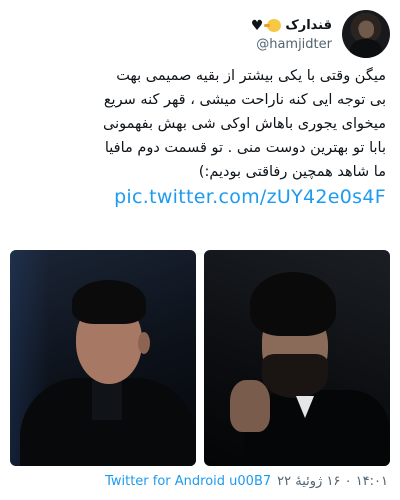 This screenshot has width=400, height=500. I want to click on tweet-line: میگن وقتی با یکی بیشتر از بقیه صمیمی بهت, so click(251, 76).